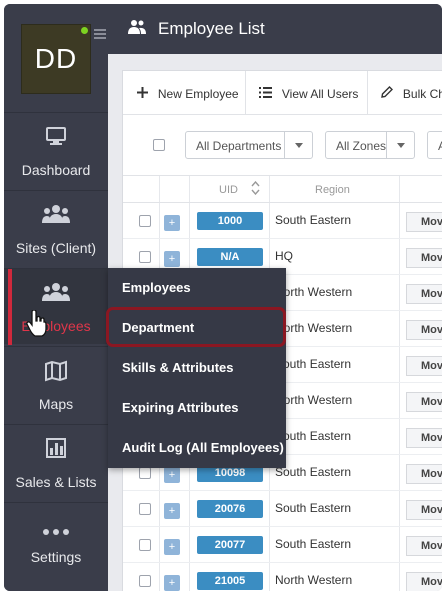 Image resolution: width=446 pixels, height=595 pixels. What do you see at coordinates (230, 257) in the screenshot?
I see `uid-badge: N/A` at bounding box center [230, 257].